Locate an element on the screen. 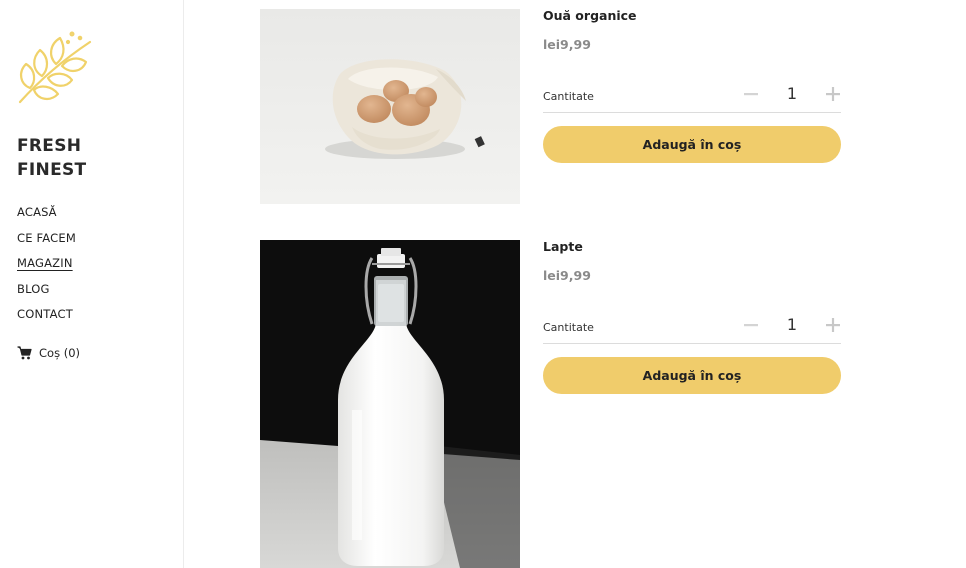 This screenshot has width=966, height=568. product-name: Ouă organice is located at coordinates (692, 16).